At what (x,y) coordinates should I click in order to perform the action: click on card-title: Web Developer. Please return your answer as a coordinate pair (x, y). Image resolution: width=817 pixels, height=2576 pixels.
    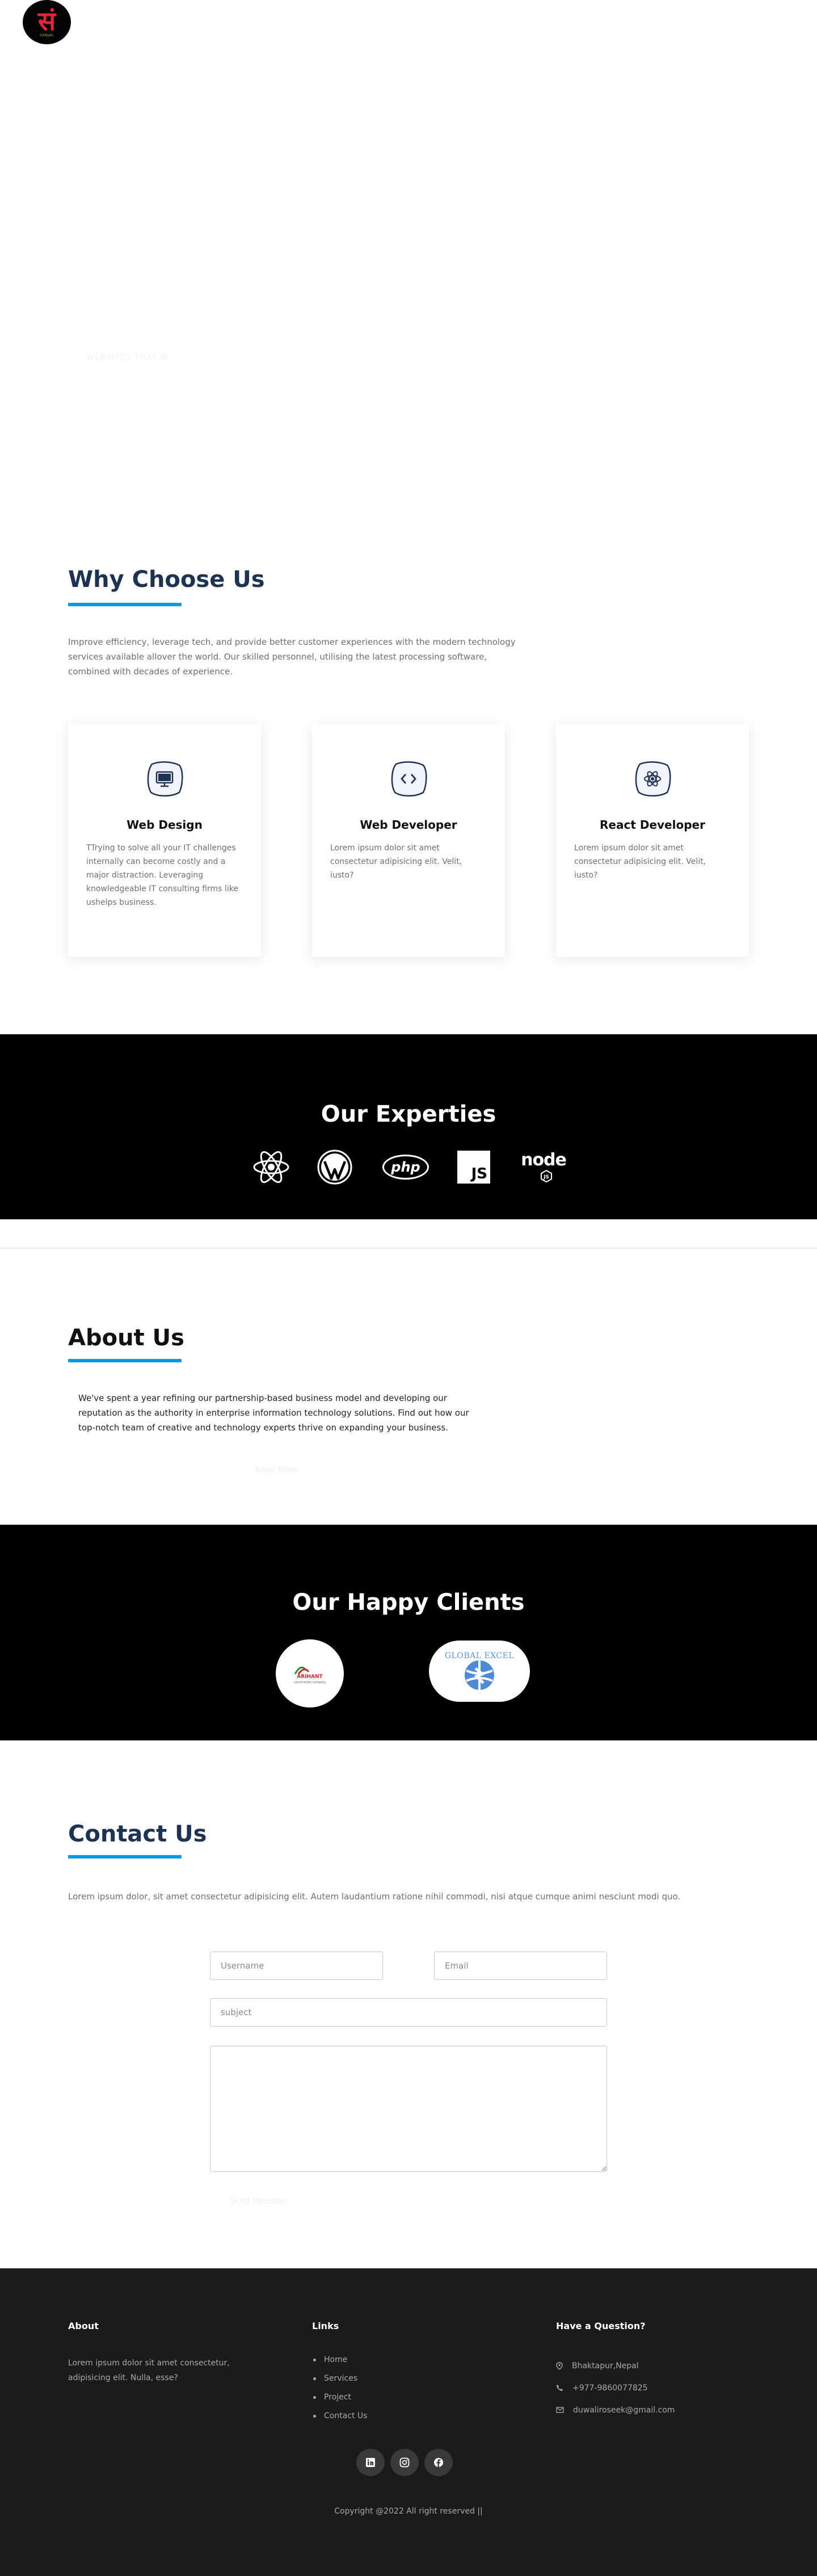
    Looking at the image, I should click on (408, 825).